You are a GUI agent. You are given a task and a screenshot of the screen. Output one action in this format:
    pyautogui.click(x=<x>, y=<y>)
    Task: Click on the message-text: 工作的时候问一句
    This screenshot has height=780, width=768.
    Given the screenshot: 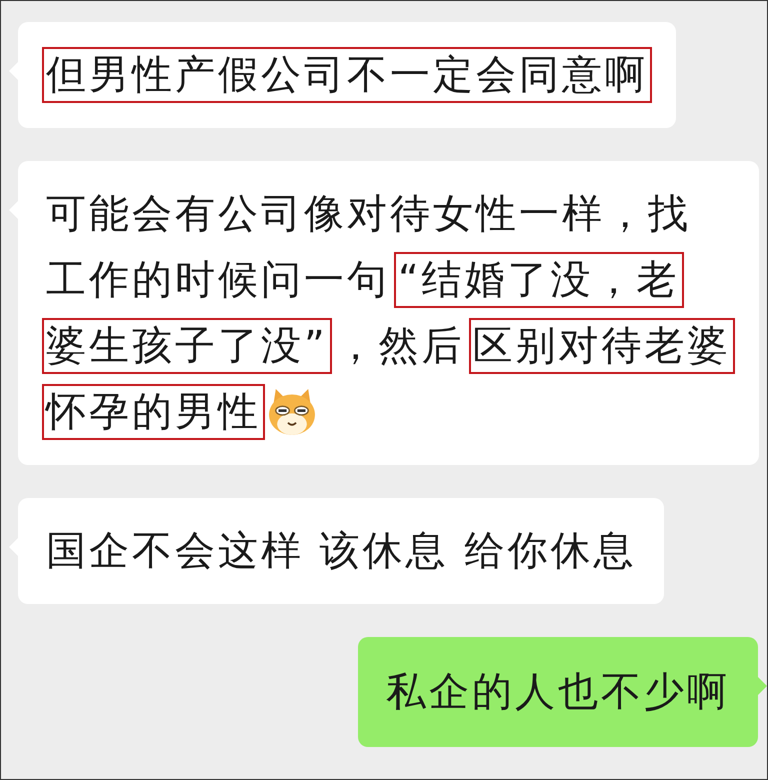 What is the action you would take?
    pyautogui.click(x=218, y=280)
    